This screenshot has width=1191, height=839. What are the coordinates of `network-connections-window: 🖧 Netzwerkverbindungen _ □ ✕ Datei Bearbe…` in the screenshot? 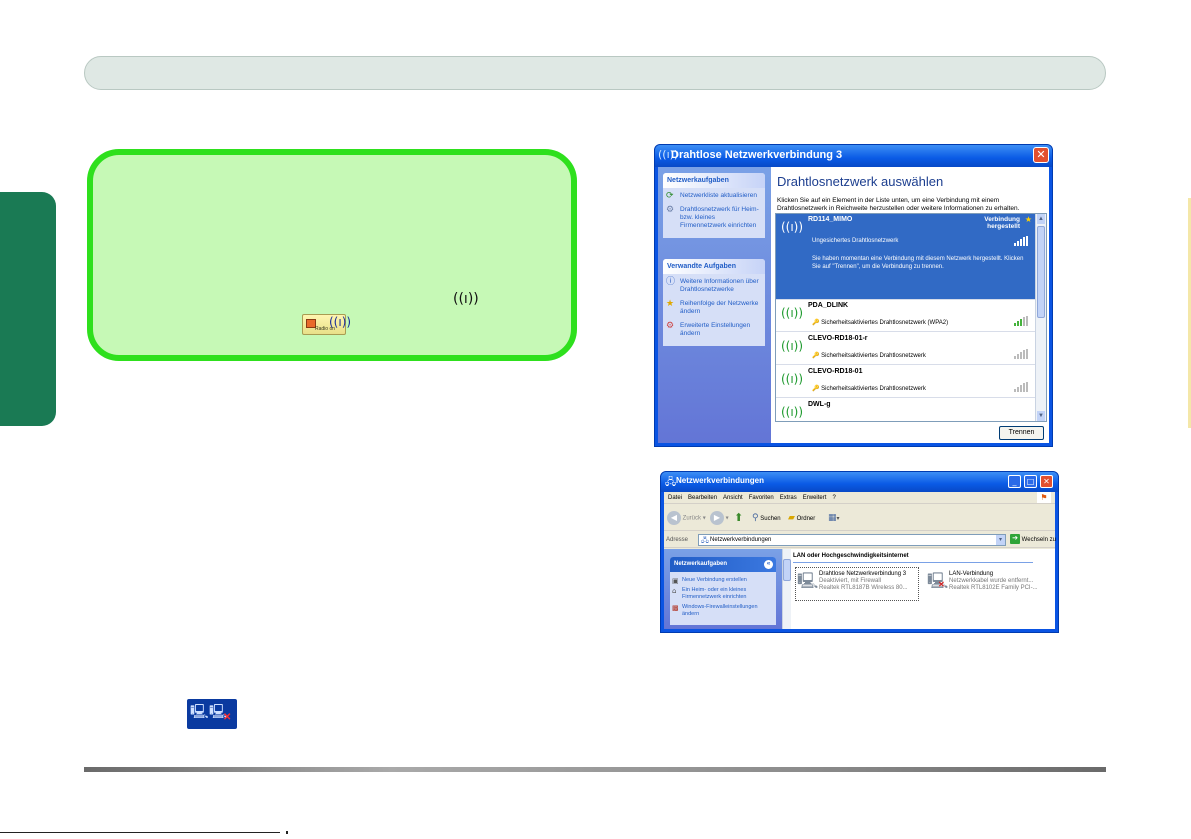 It's located at (859, 552).